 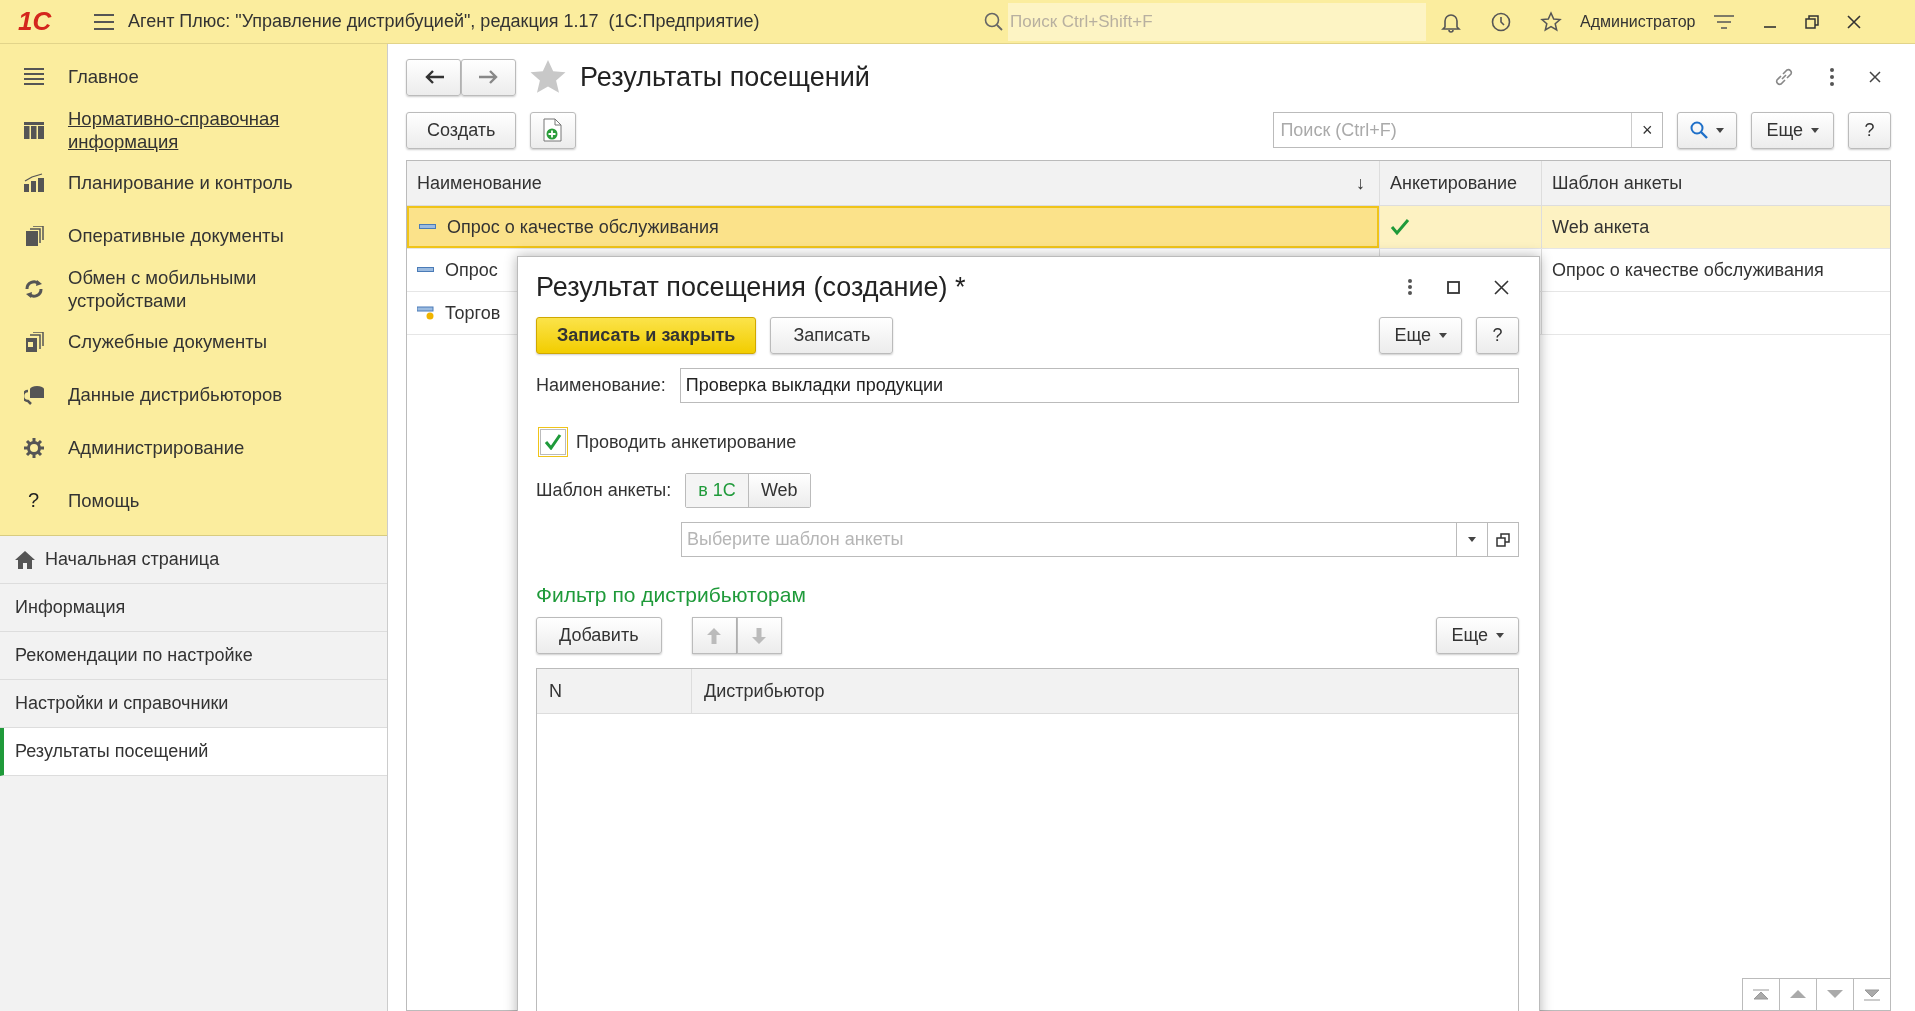 I want to click on home-icon, so click(x=25, y=559).